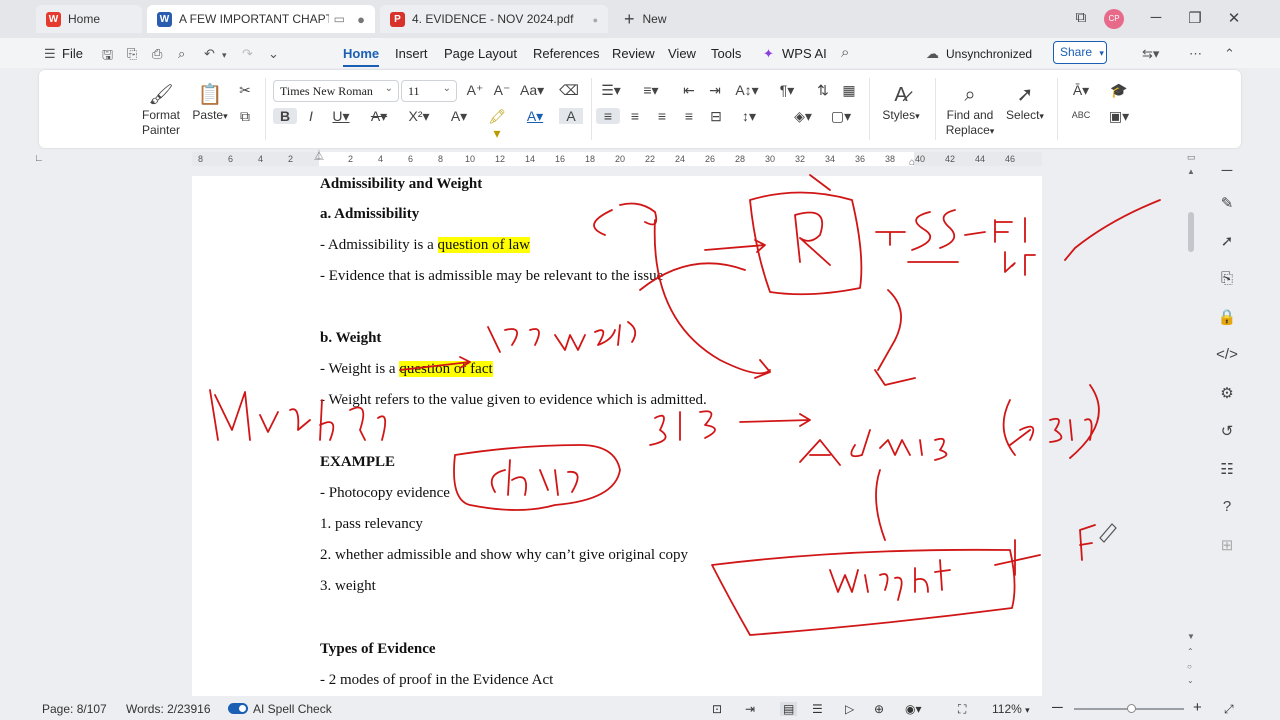 This screenshot has height=720, width=1280. What do you see at coordinates (480, 53) in the screenshot?
I see `menu-page-layout: Page Layout` at bounding box center [480, 53].